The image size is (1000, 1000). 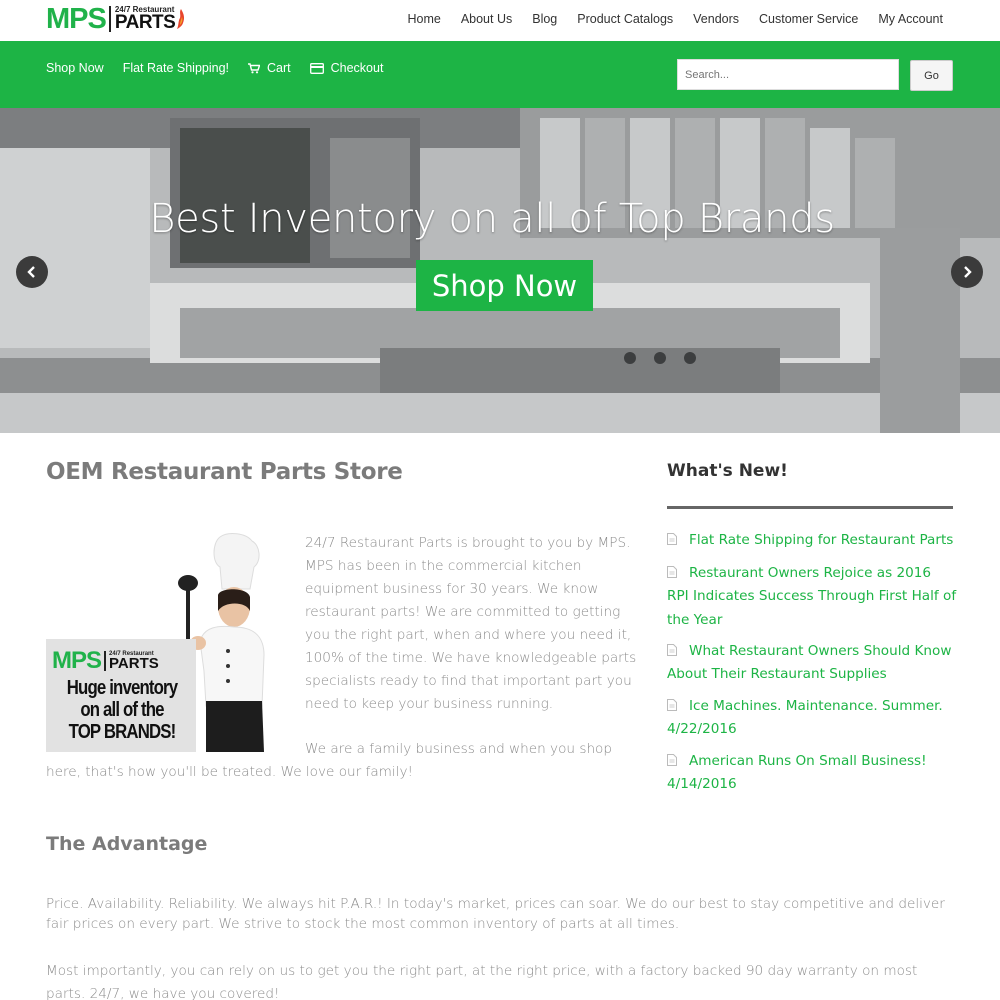 I want to click on nav-about-us: About Us, so click(x=486, y=19).